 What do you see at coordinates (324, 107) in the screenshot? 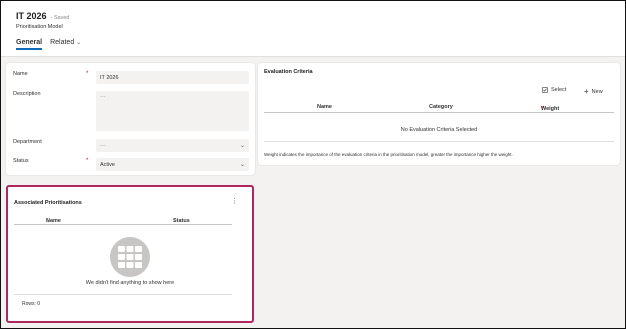
I see `column-header-name: Name` at bounding box center [324, 107].